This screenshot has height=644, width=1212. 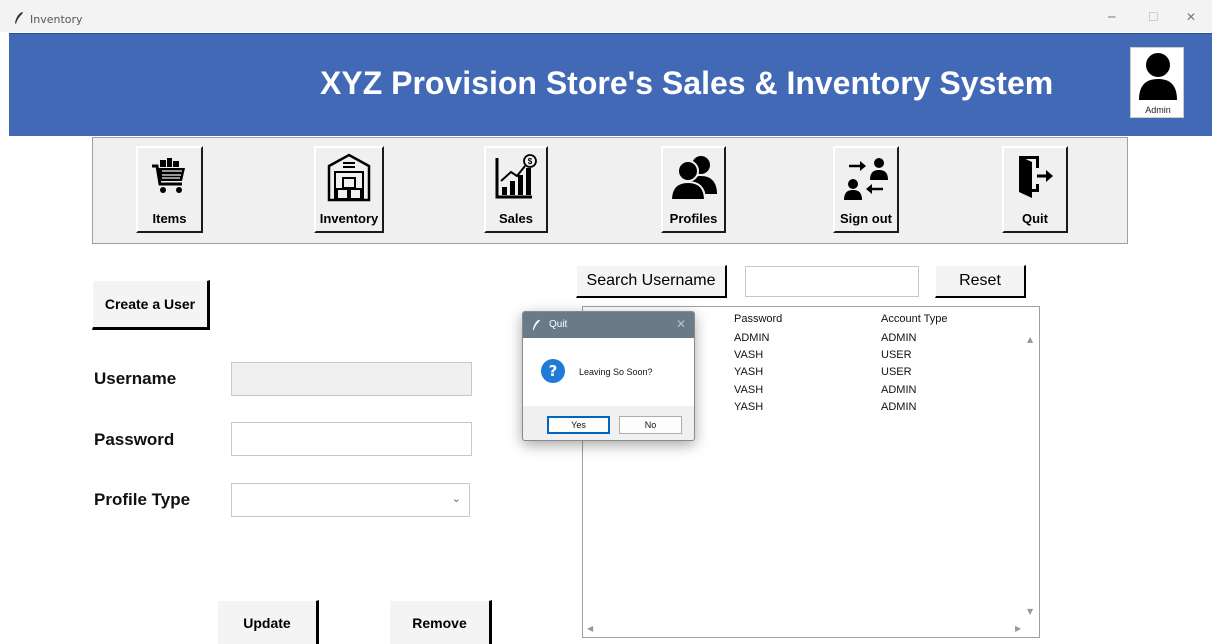 What do you see at coordinates (606, 16) in the screenshot?
I see `title-bar: Inventory ─ ☐ ✕` at bounding box center [606, 16].